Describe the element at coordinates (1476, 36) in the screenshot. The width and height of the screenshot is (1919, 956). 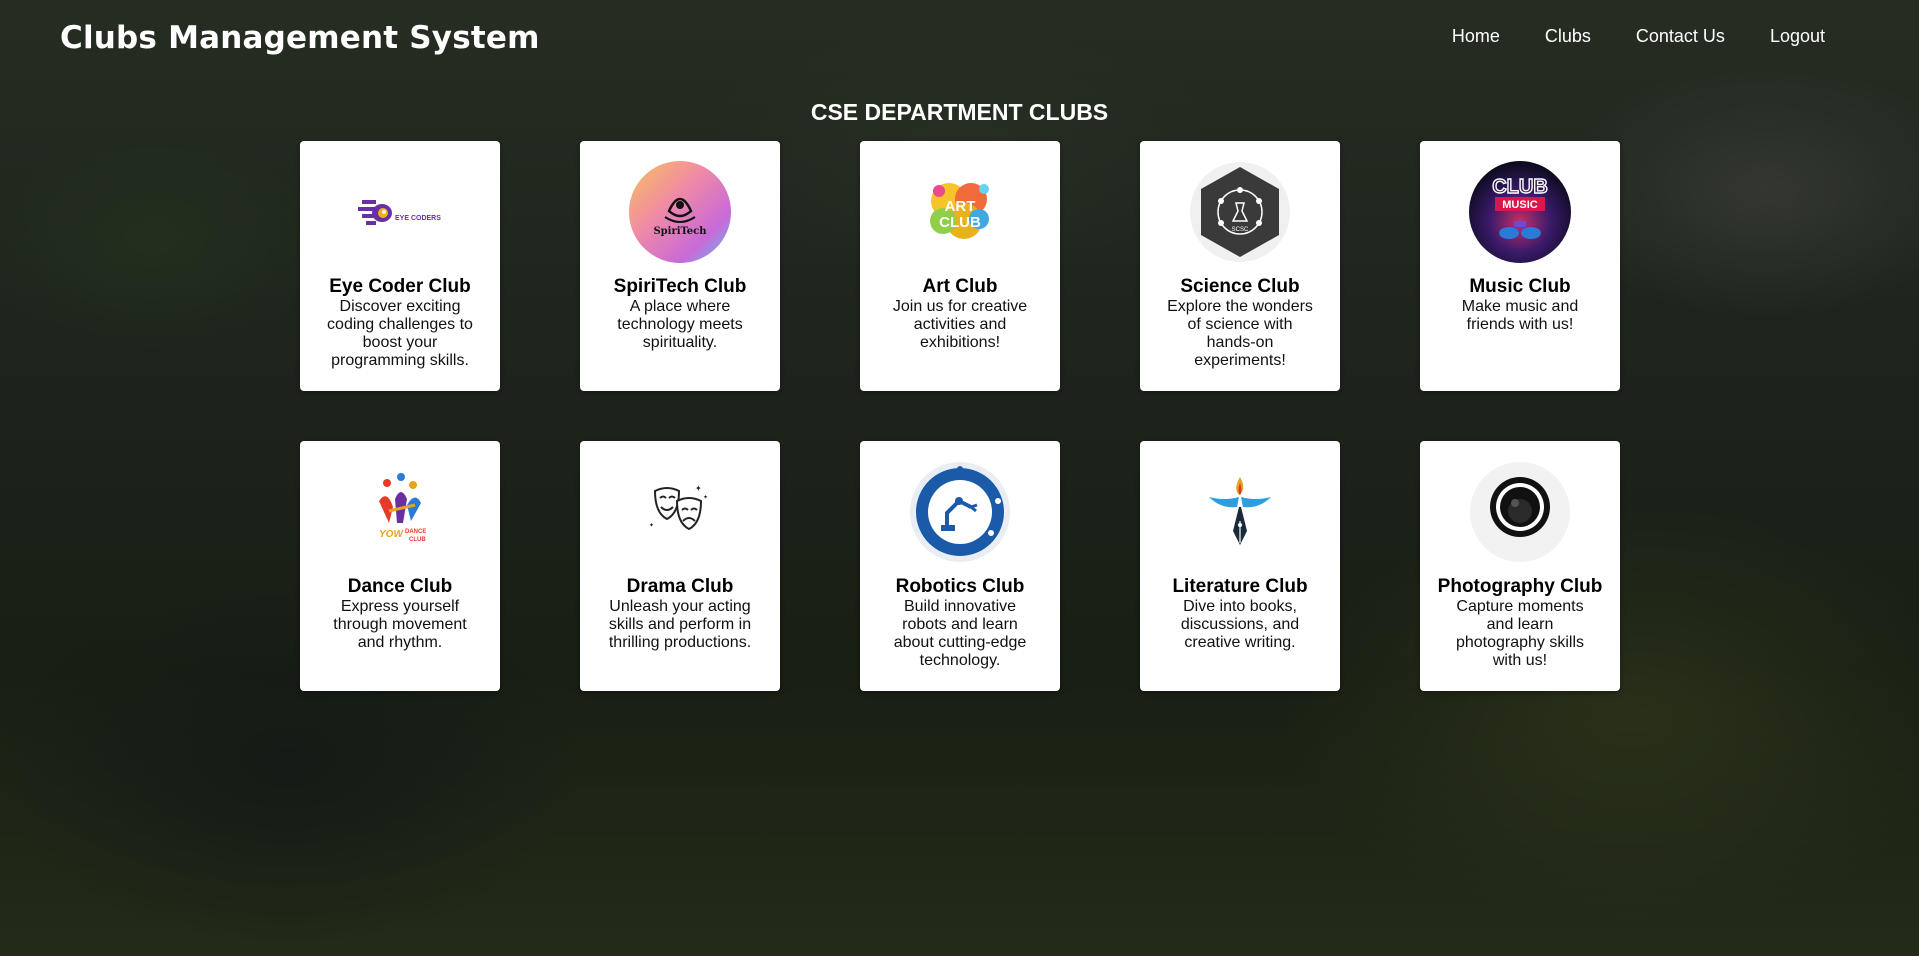
I see `nav-link-home: Home` at that location.